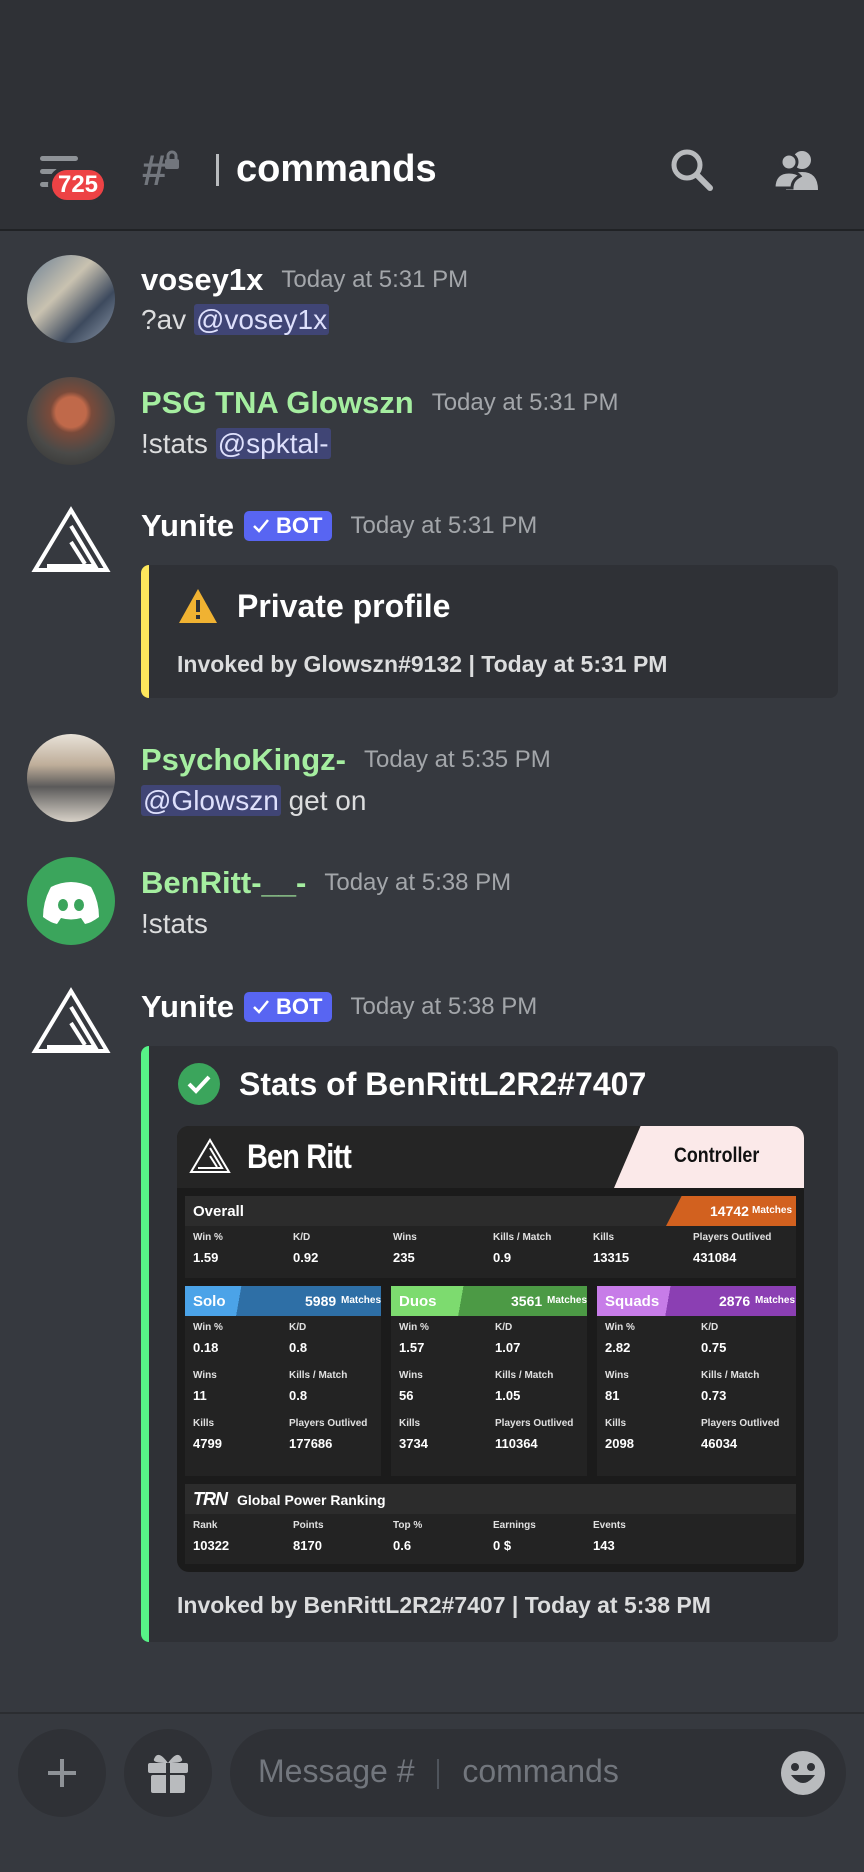  Describe the element at coordinates (457, 759) in the screenshot. I see `timestamp: Today at 5:35 PM` at that location.